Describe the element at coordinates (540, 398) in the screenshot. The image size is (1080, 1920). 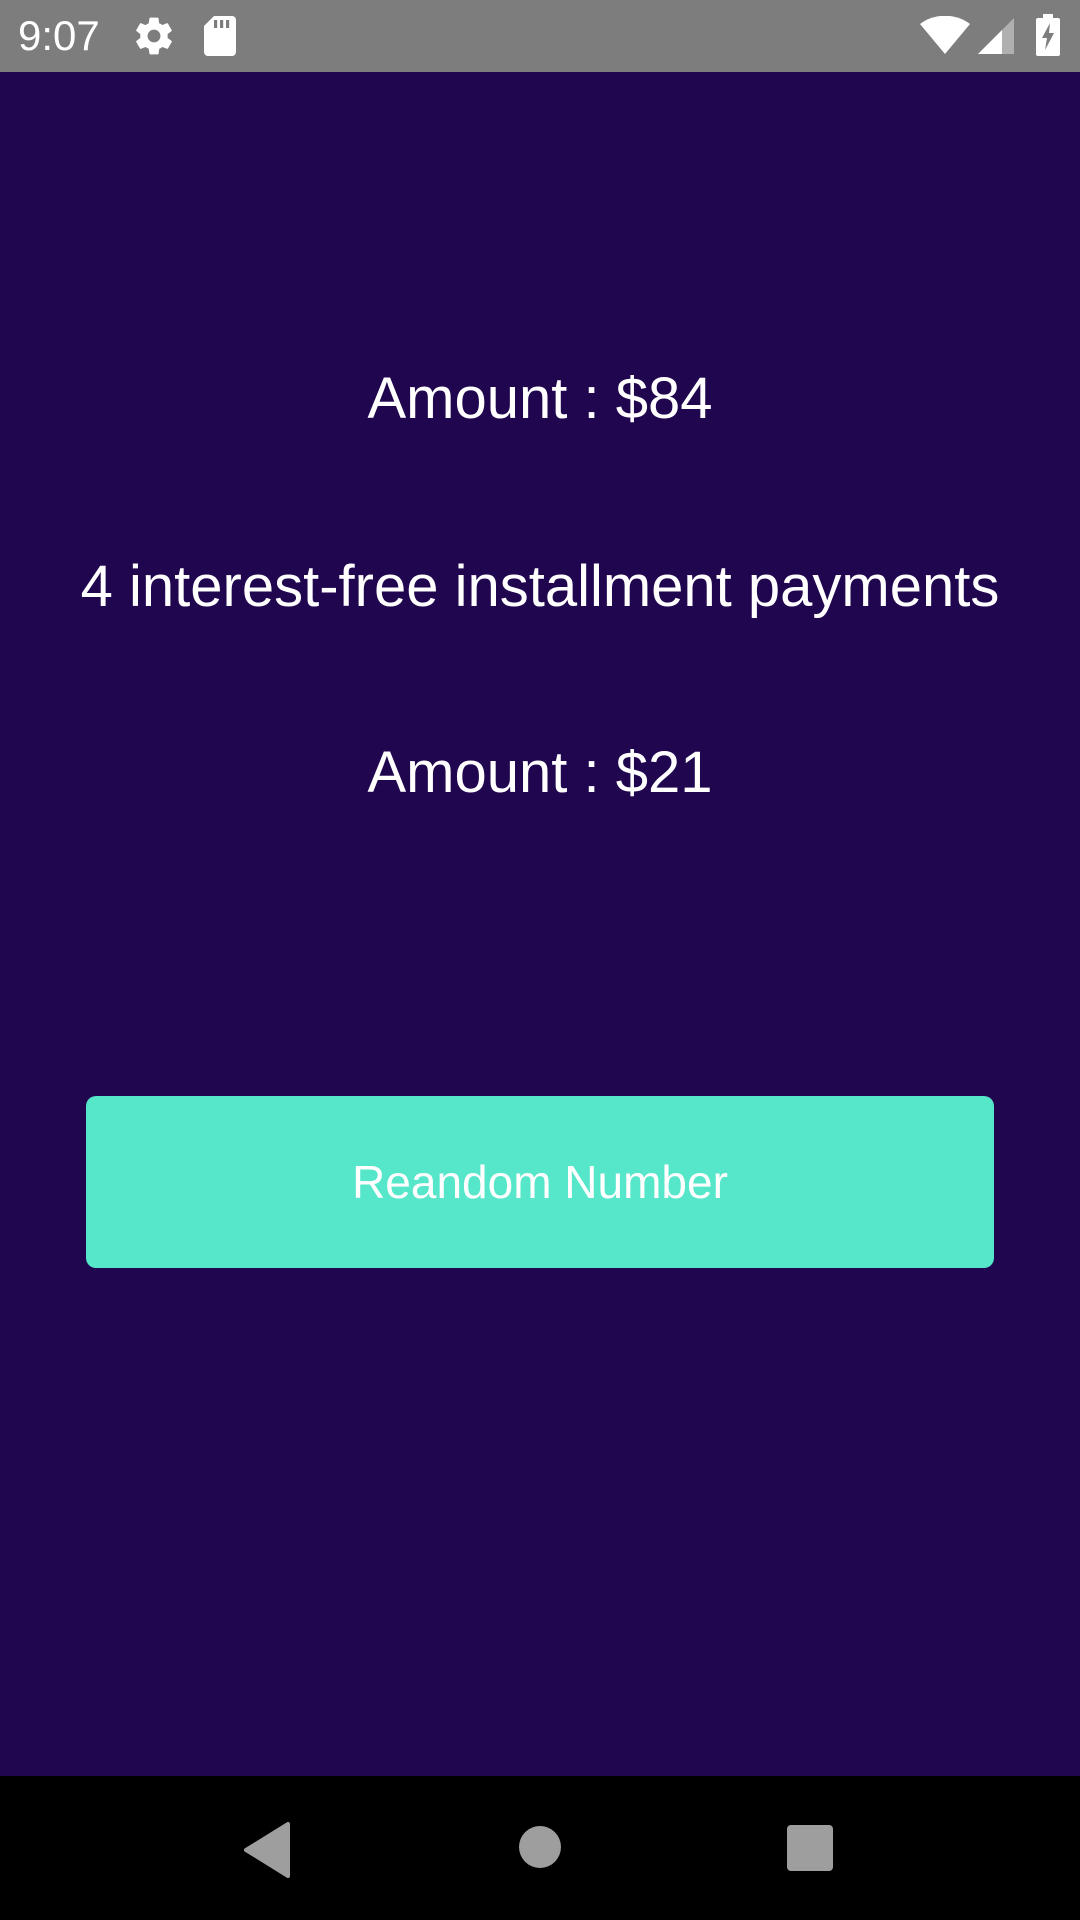
I see `total-amount-label: Amount : $84` at that location.